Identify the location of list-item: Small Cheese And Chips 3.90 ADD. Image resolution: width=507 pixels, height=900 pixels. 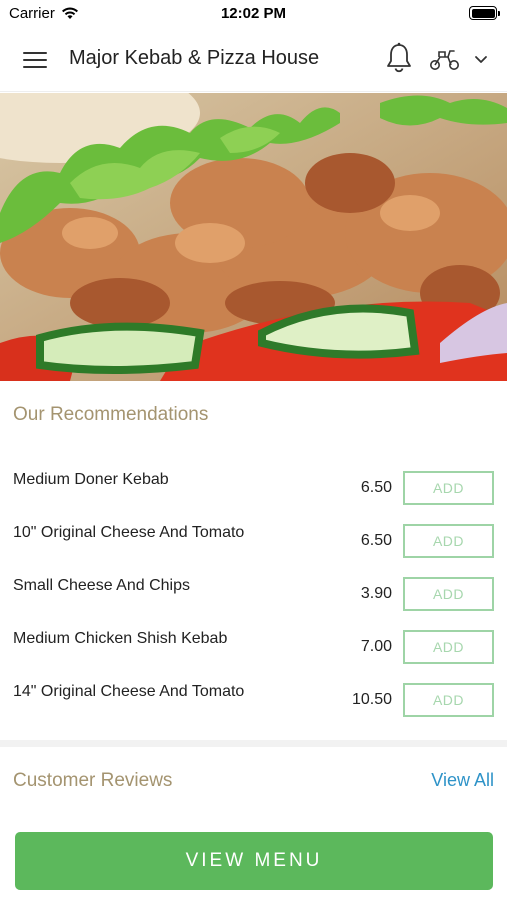
(253, 597).